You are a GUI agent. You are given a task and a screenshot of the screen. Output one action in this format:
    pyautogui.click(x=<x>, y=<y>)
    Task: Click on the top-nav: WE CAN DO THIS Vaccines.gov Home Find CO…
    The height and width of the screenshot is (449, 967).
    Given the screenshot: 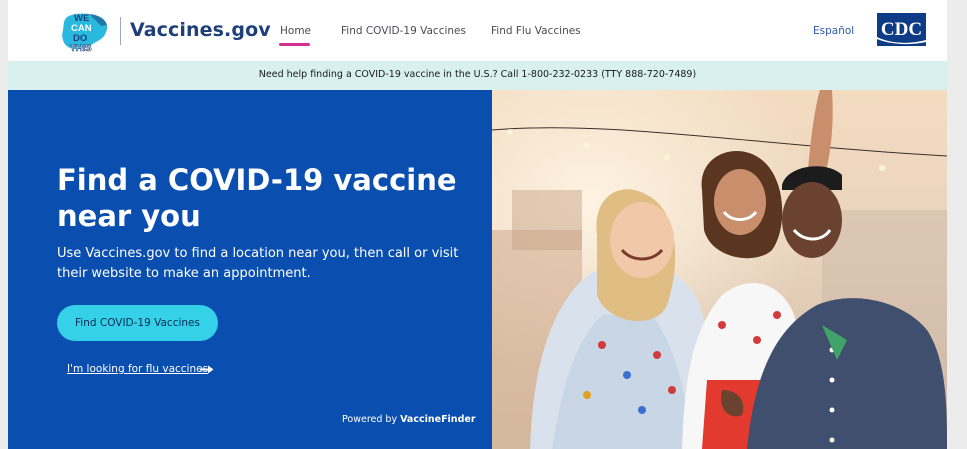 What is the action you would take?
    pyautogui.click(x=477, y=31)
    